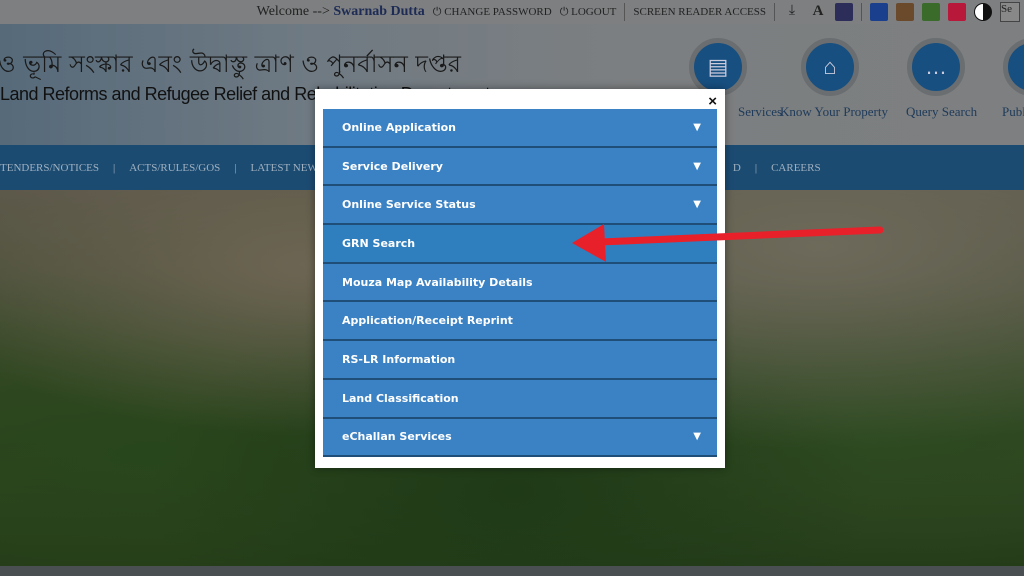  Describe the element at coordinates (589, 243) in the screenshot. I see `arrow-head` at that location.